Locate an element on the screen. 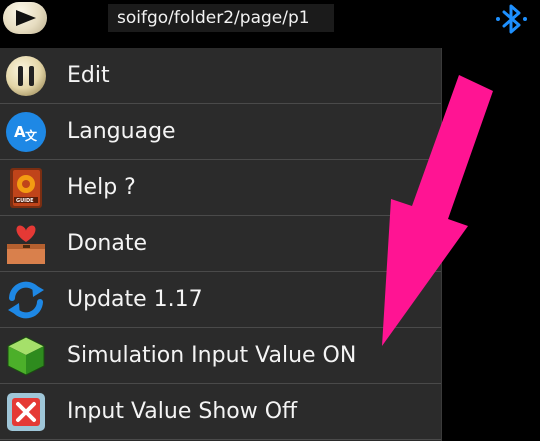 The width and height of the screenshot is (540, 441). menu-item-label: Simulation Input Value ON is located at coordinates (212, 355).